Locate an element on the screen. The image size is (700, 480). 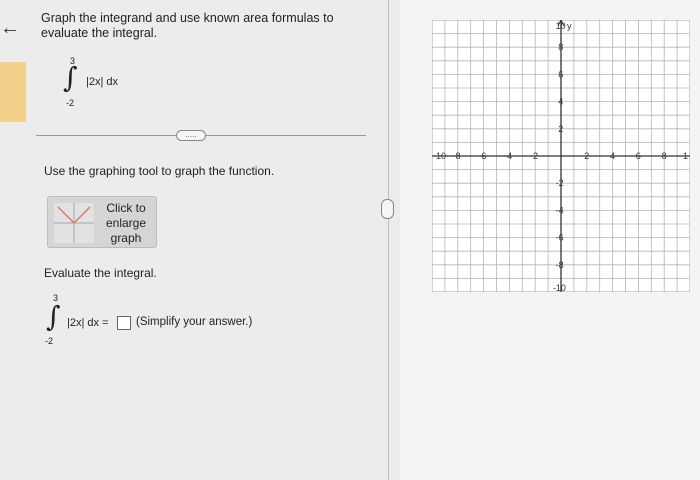
y-tick-label: -2 is located at coordinates (560, 183).